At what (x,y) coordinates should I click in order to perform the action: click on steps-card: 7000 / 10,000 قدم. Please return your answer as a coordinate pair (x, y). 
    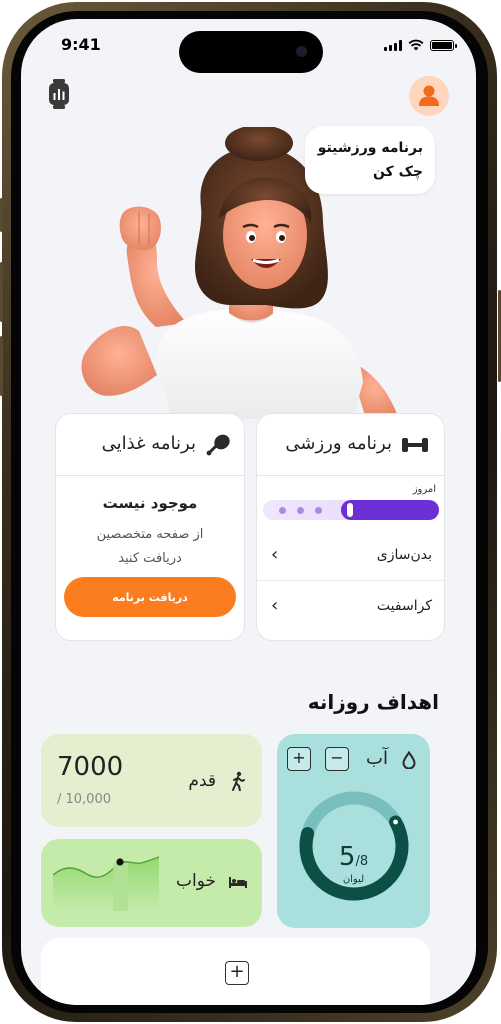
    Looking at the image, I should click on (151, 780).